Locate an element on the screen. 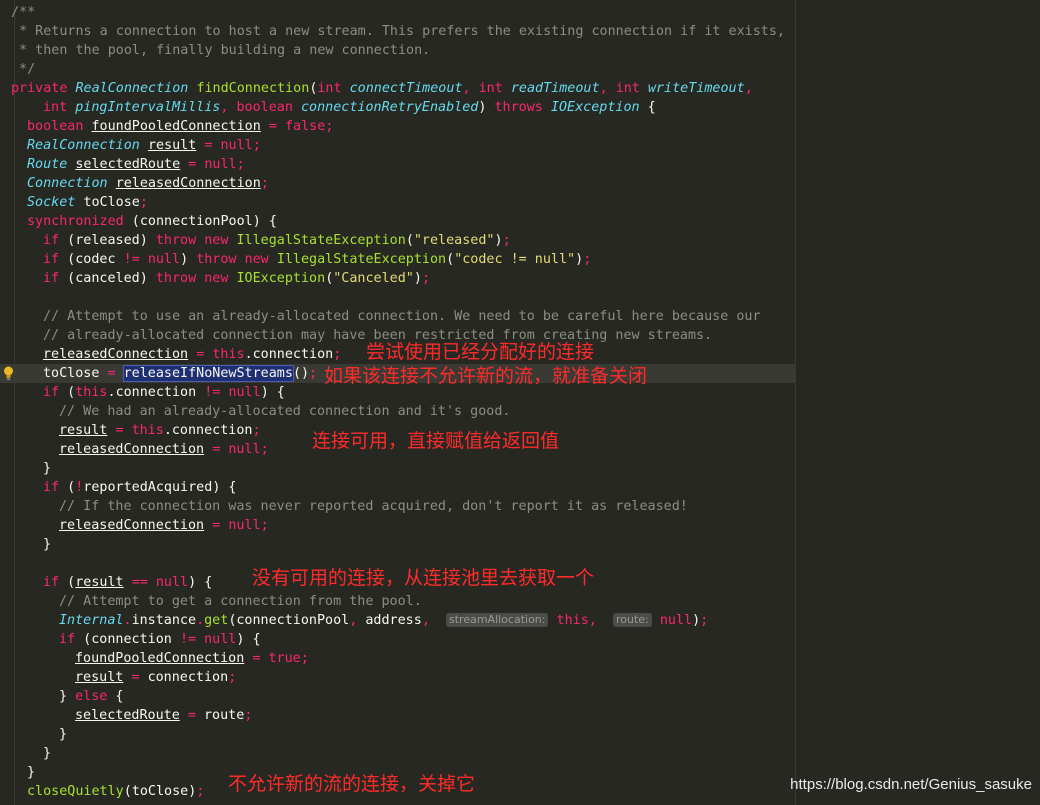  doc-comment: */ is located at coordinates (23, 69).